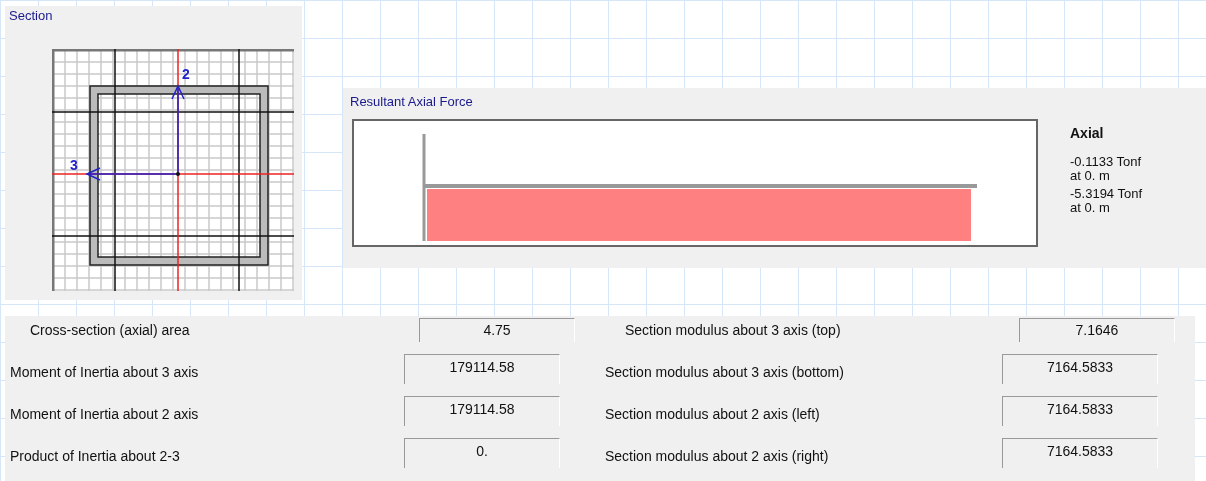 This screenshot has height=481, width=1206. I want to click on property-value-field: 4.75, so click(497, 330).